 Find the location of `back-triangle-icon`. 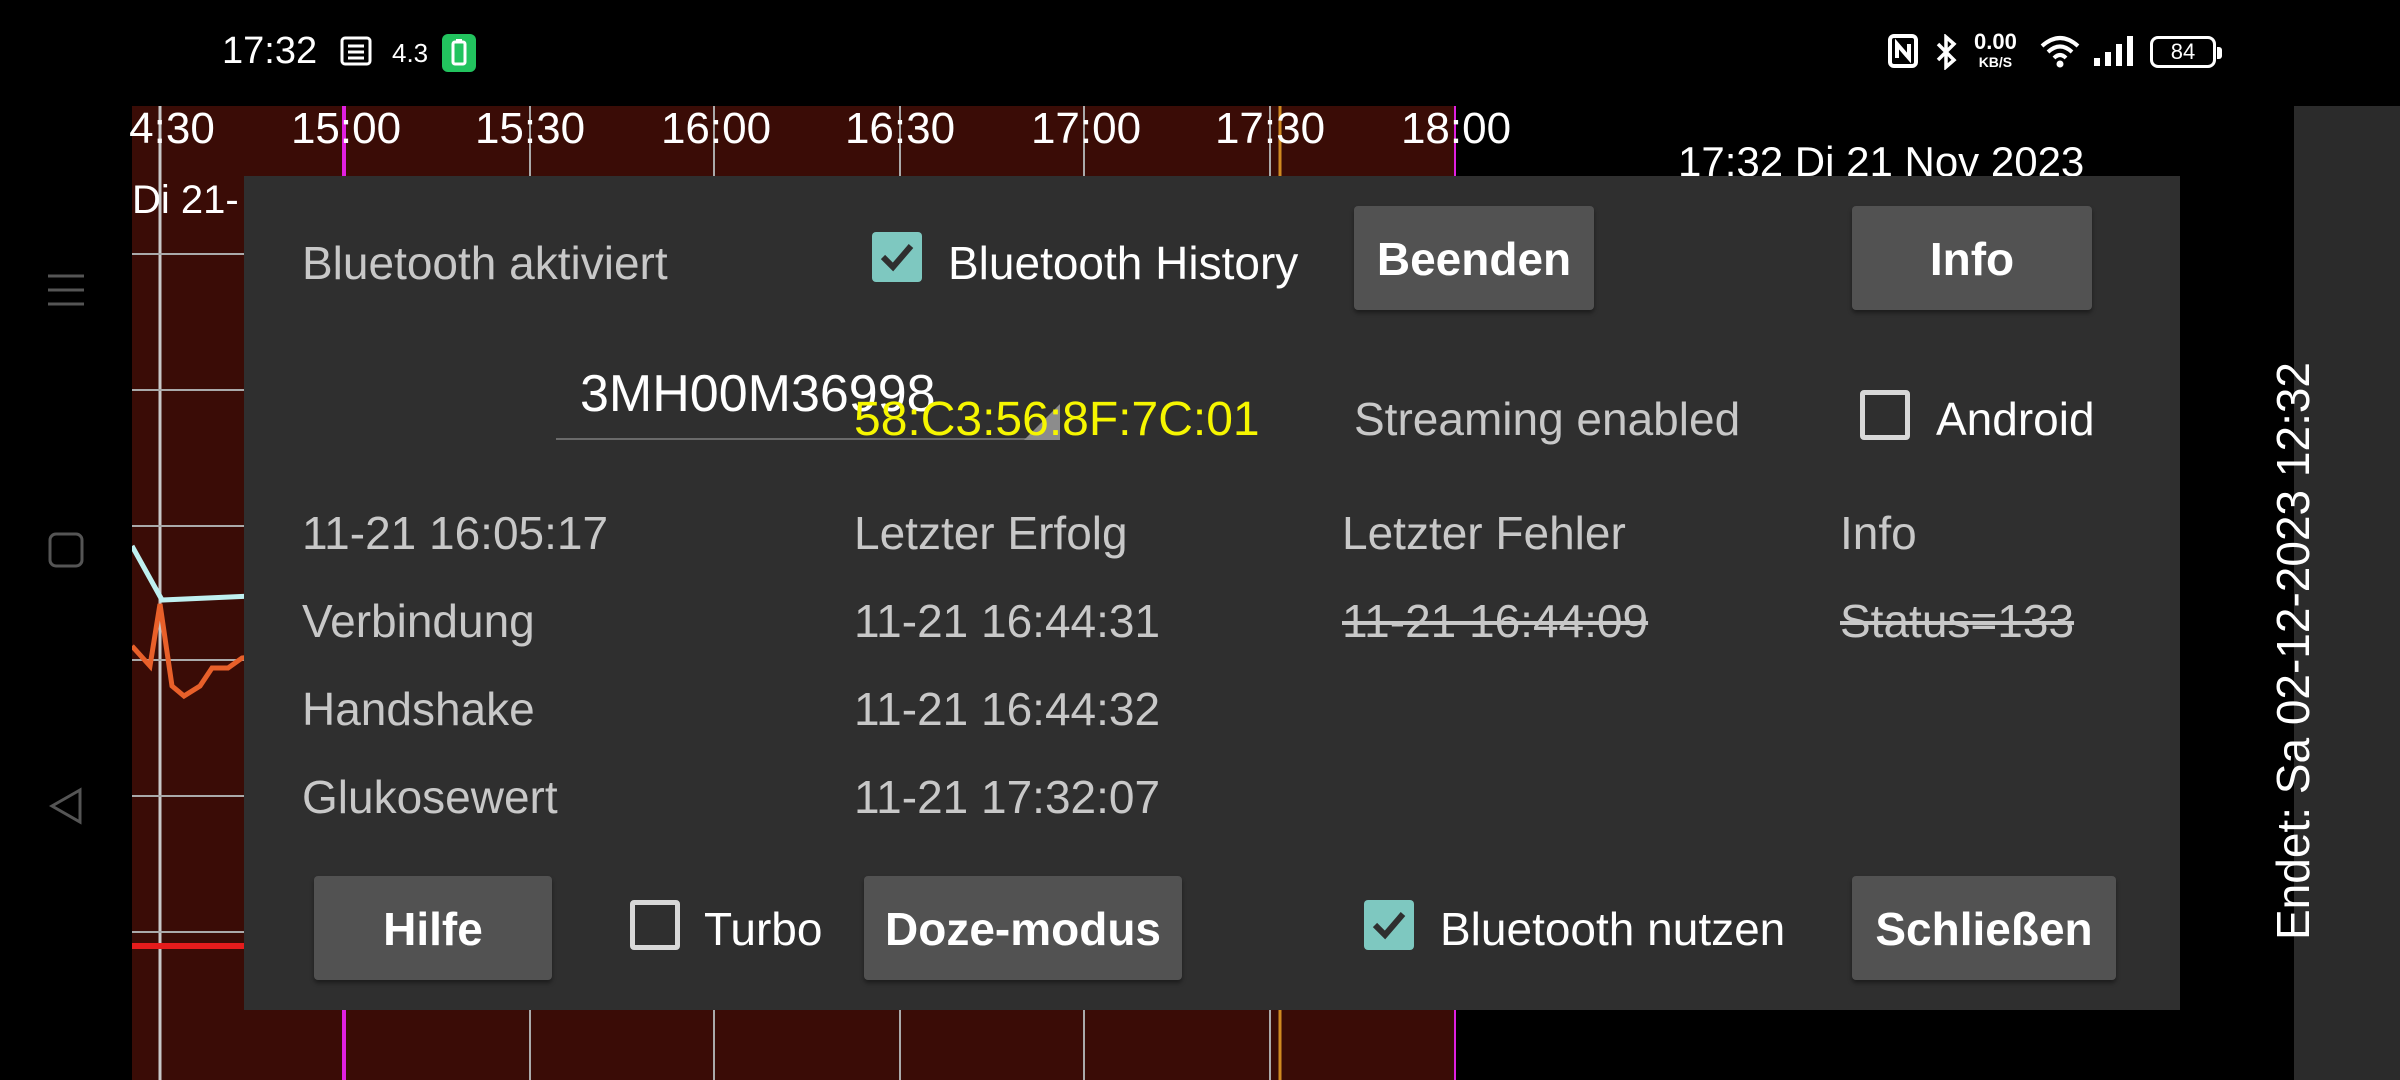

back-triangle-icon is located at coordinates (66, 806).